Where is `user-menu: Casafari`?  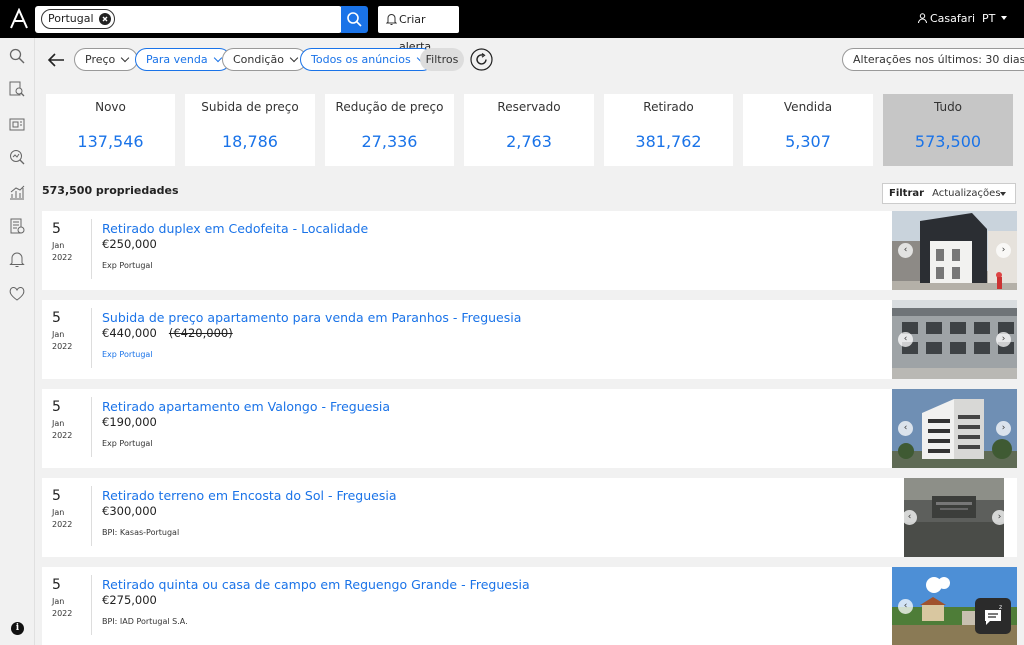 user-menu: Casafari is located at coordinates (946, 18).